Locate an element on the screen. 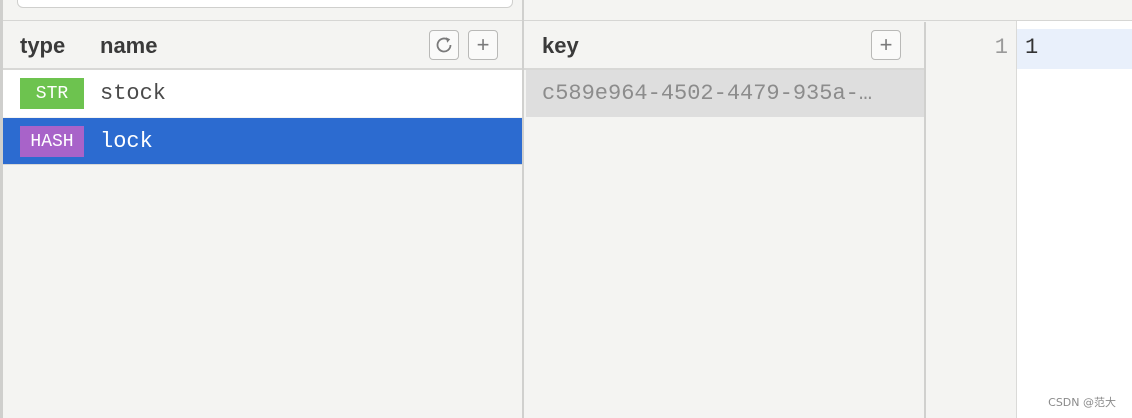 This screenshot has width=1132, height=418. detail-toolbar is located at coordinates (828, 10).